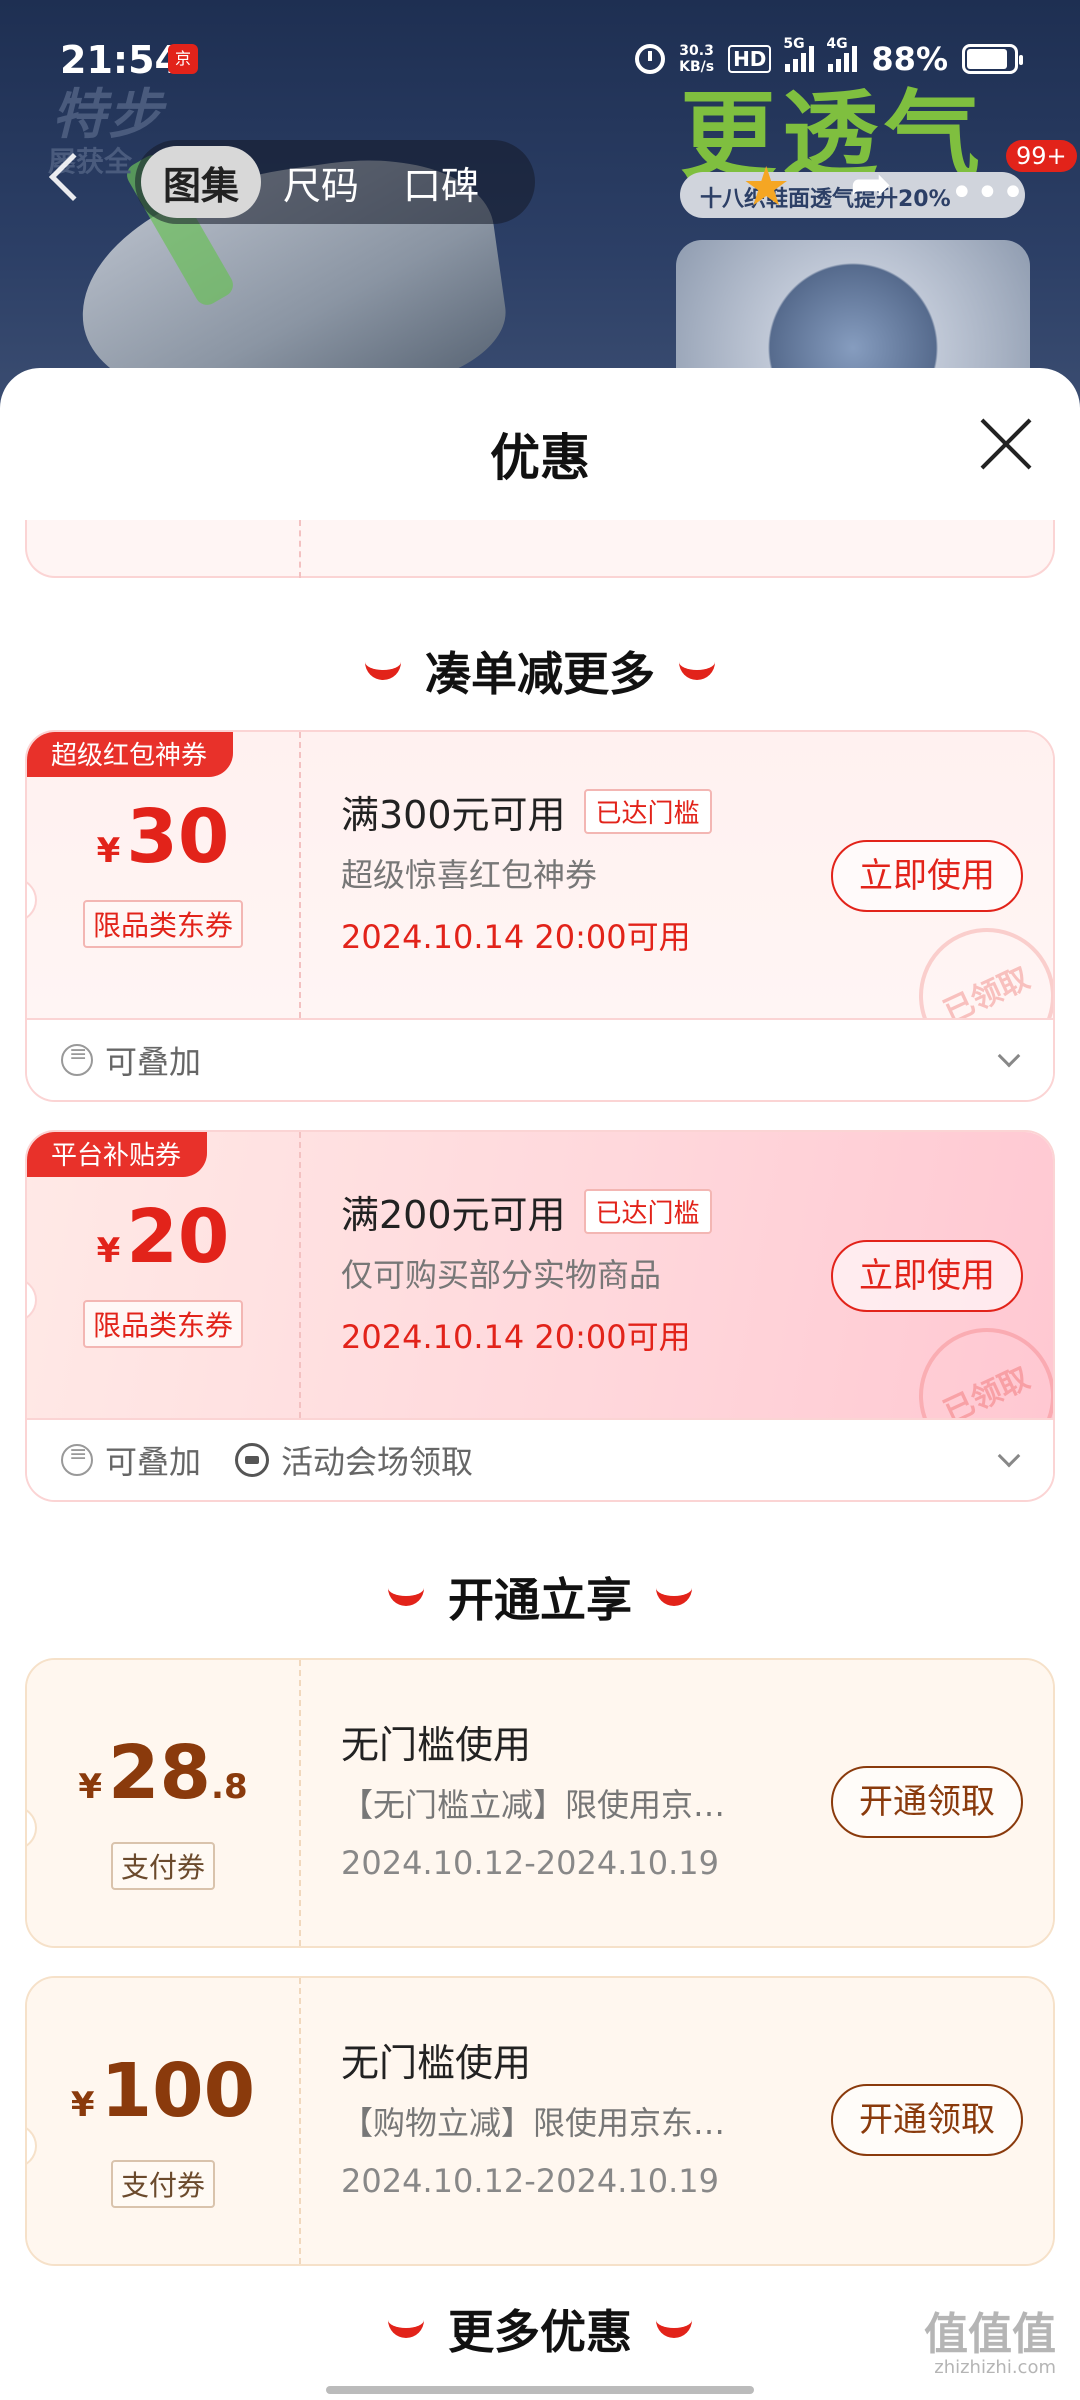 Image resolution: width=1080 pixels, height=2400 pixels. I want to click on coupon-amount-value: 30, so click(178, 837).